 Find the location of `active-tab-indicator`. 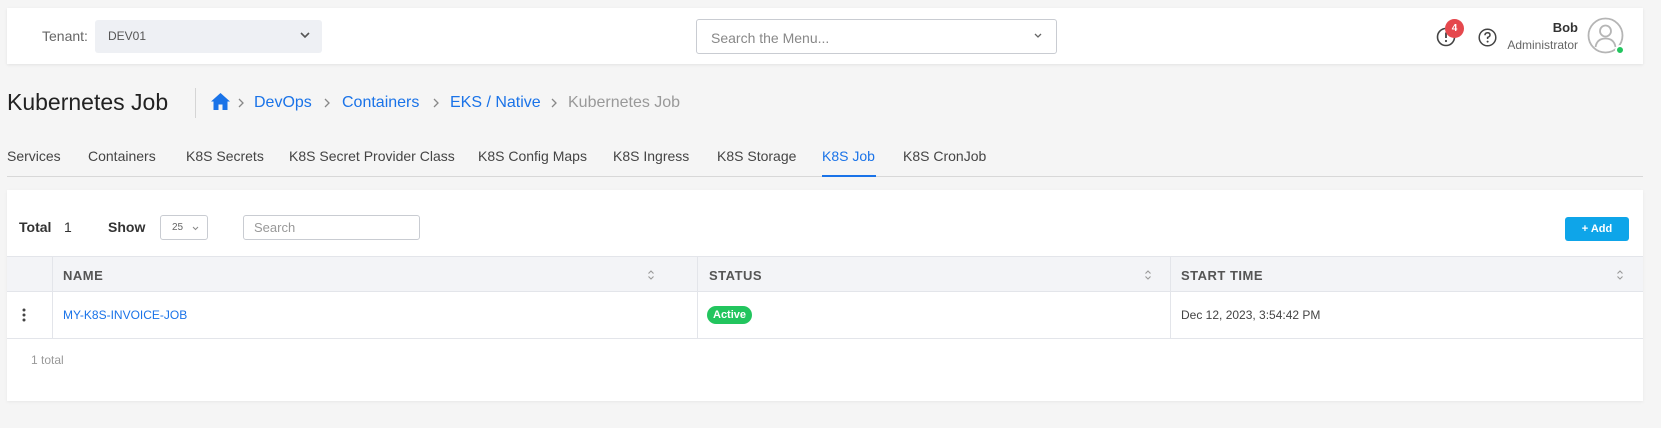

active-tab-indicator is located at coordinates (849, 176).